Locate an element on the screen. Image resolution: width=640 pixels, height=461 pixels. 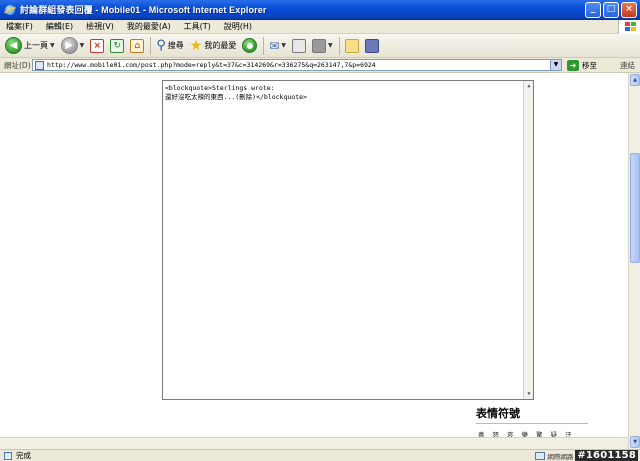
page-done-icon is located at coordinates (8, 455).